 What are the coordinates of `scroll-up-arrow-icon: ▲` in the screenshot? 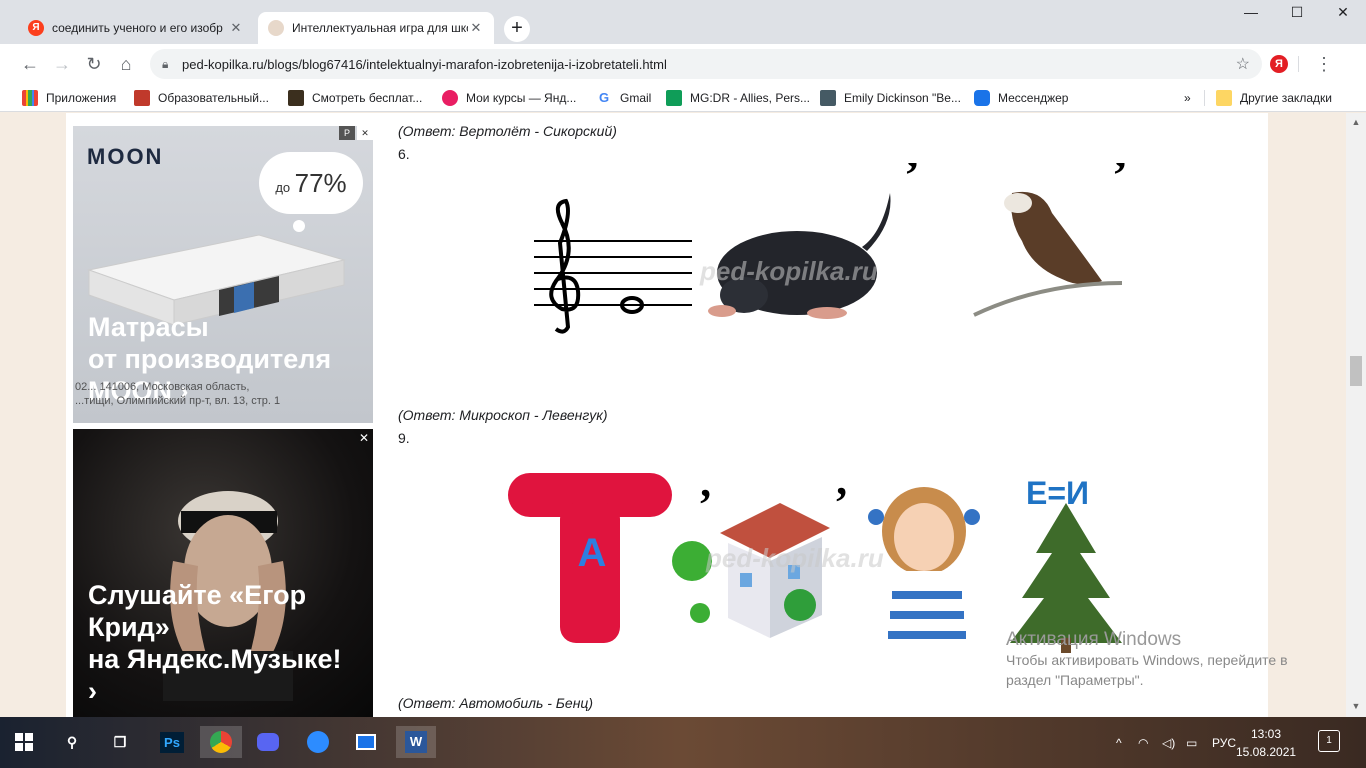 It's located at (1356, 122).